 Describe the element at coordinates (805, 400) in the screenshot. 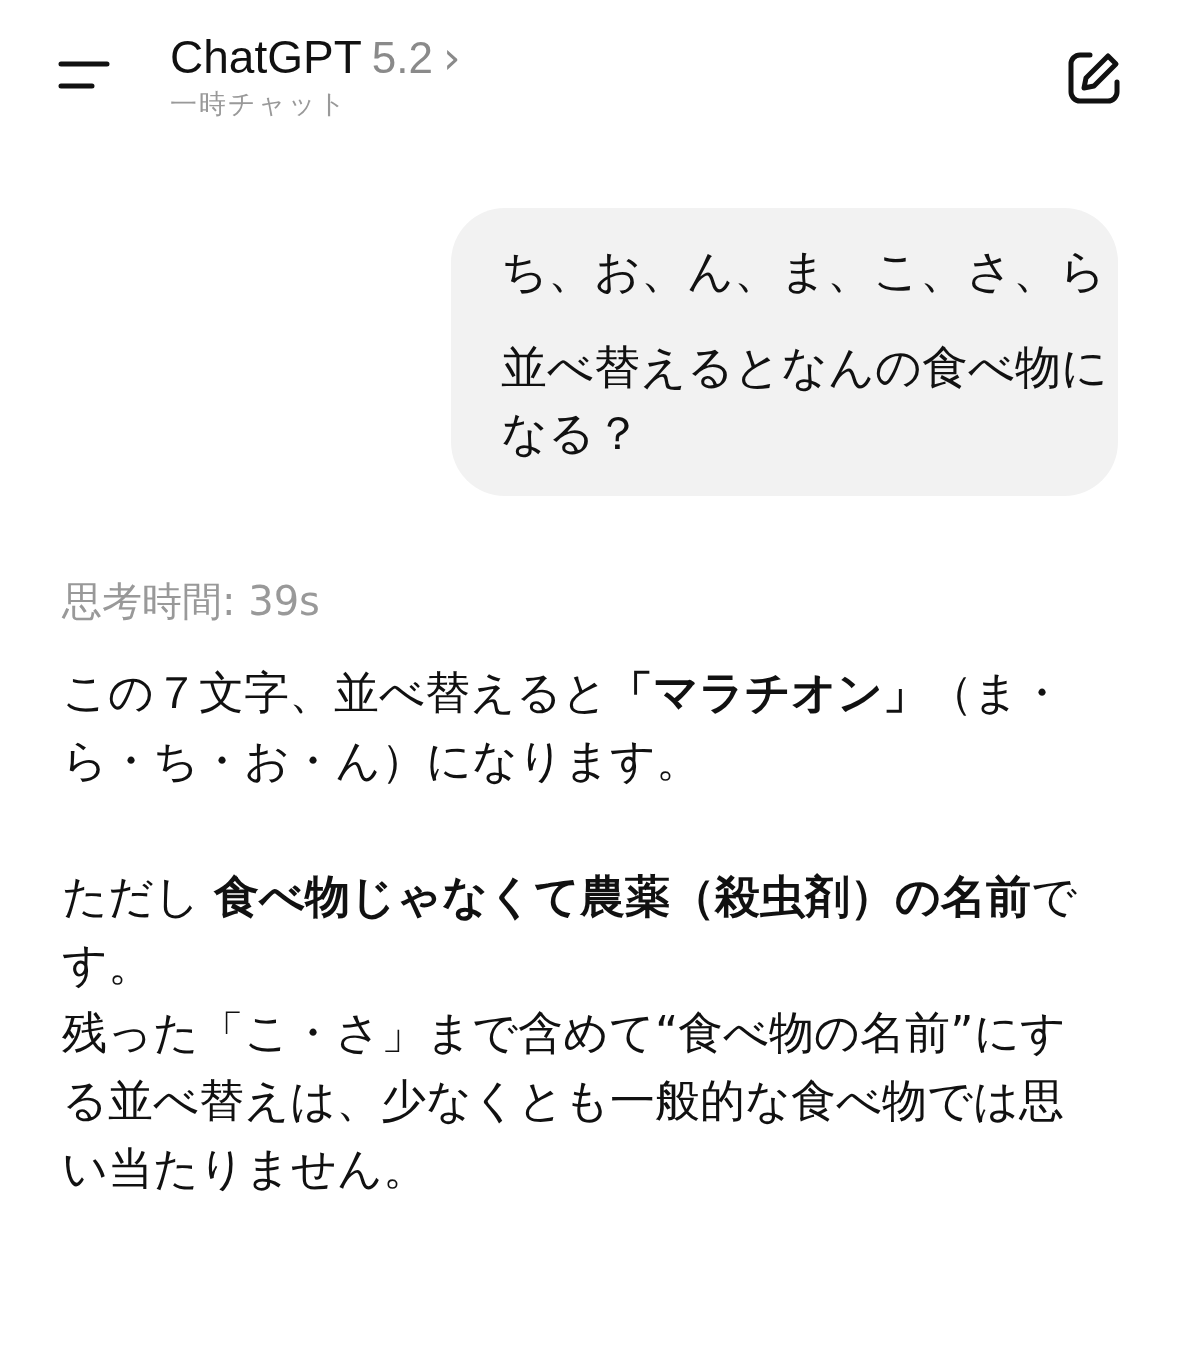

I see `message-text: 並べ替えるとなんの食べ物になる？` at that location.